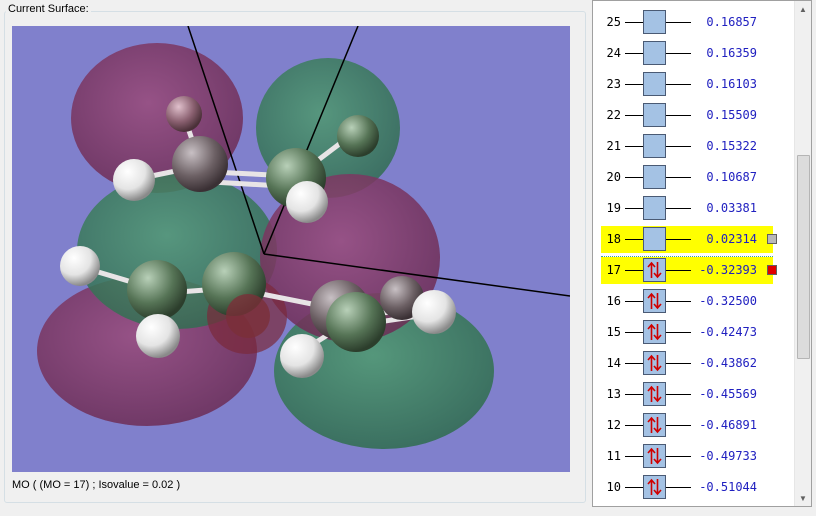 The width and height of the screenshot is (816, 516). I want to click on homo-lumo-separator, so click(687, 256).